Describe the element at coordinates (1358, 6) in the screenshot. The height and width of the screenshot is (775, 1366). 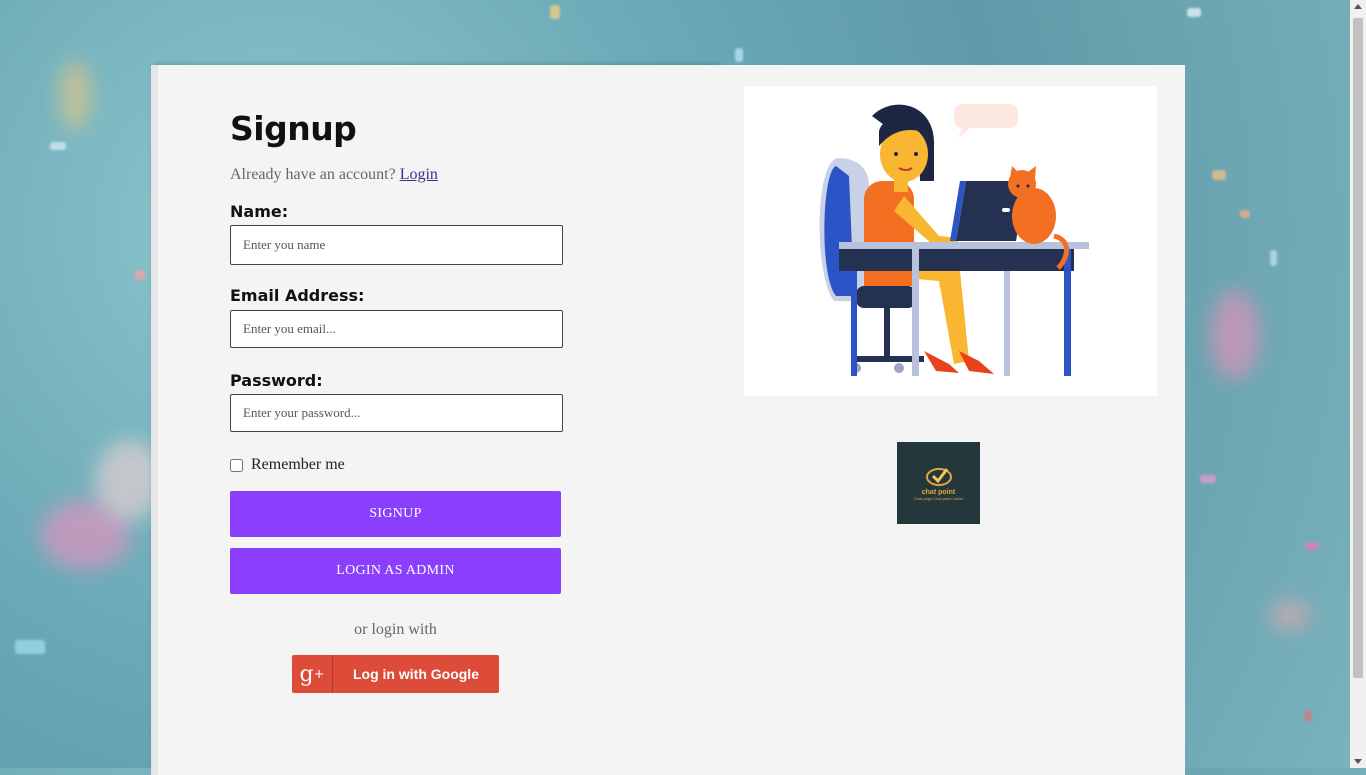
I see `scroll-up-arrow-icon` at that location.